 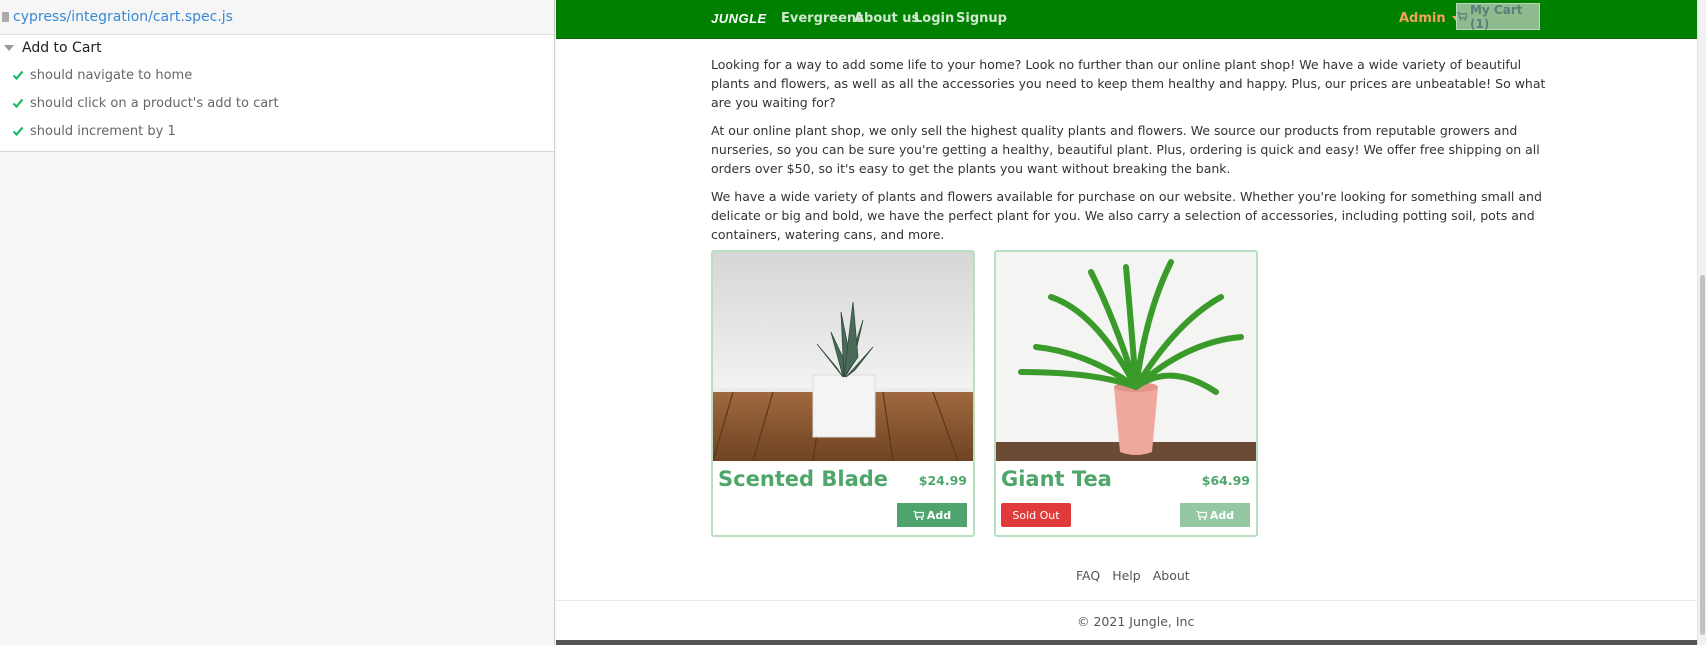 I want to click on product-name: Giant Tea, so click(x=1056, y=479).